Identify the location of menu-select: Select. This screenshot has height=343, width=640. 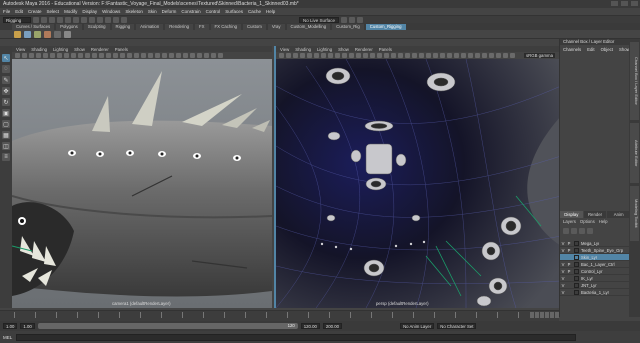
(53, 11).